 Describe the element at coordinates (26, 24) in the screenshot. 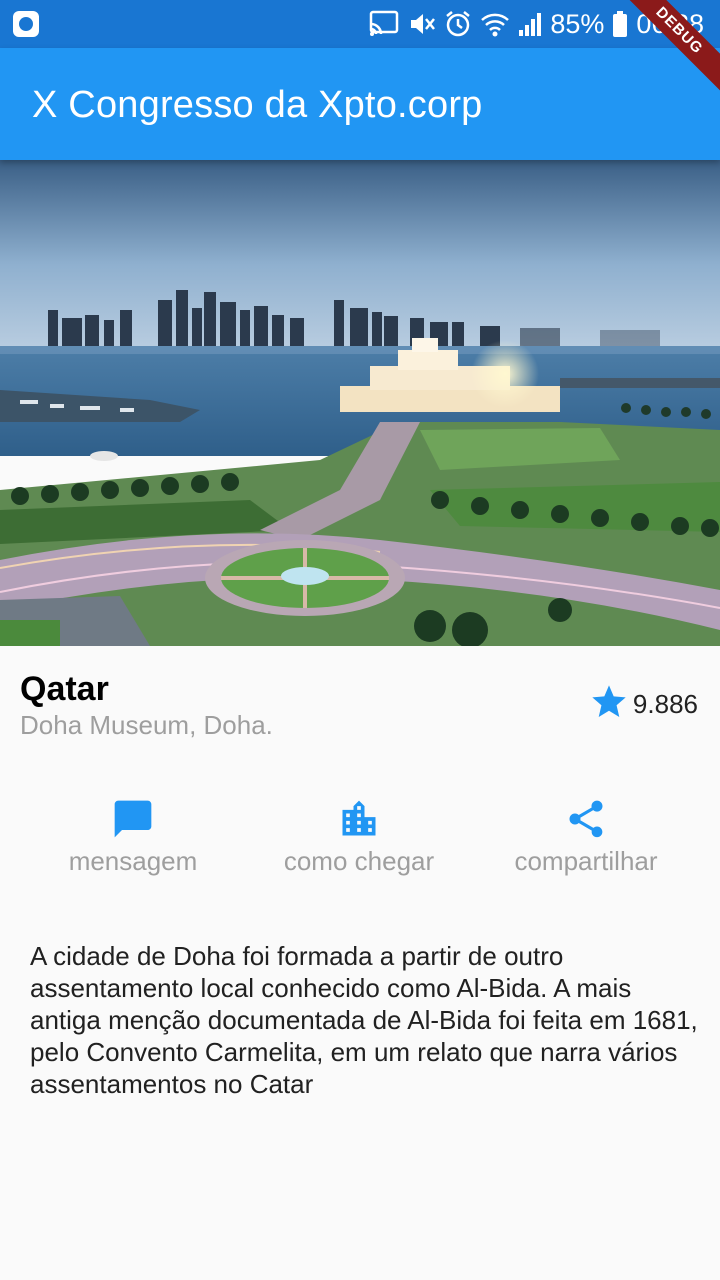

I see `app-notification-icon` at that location.